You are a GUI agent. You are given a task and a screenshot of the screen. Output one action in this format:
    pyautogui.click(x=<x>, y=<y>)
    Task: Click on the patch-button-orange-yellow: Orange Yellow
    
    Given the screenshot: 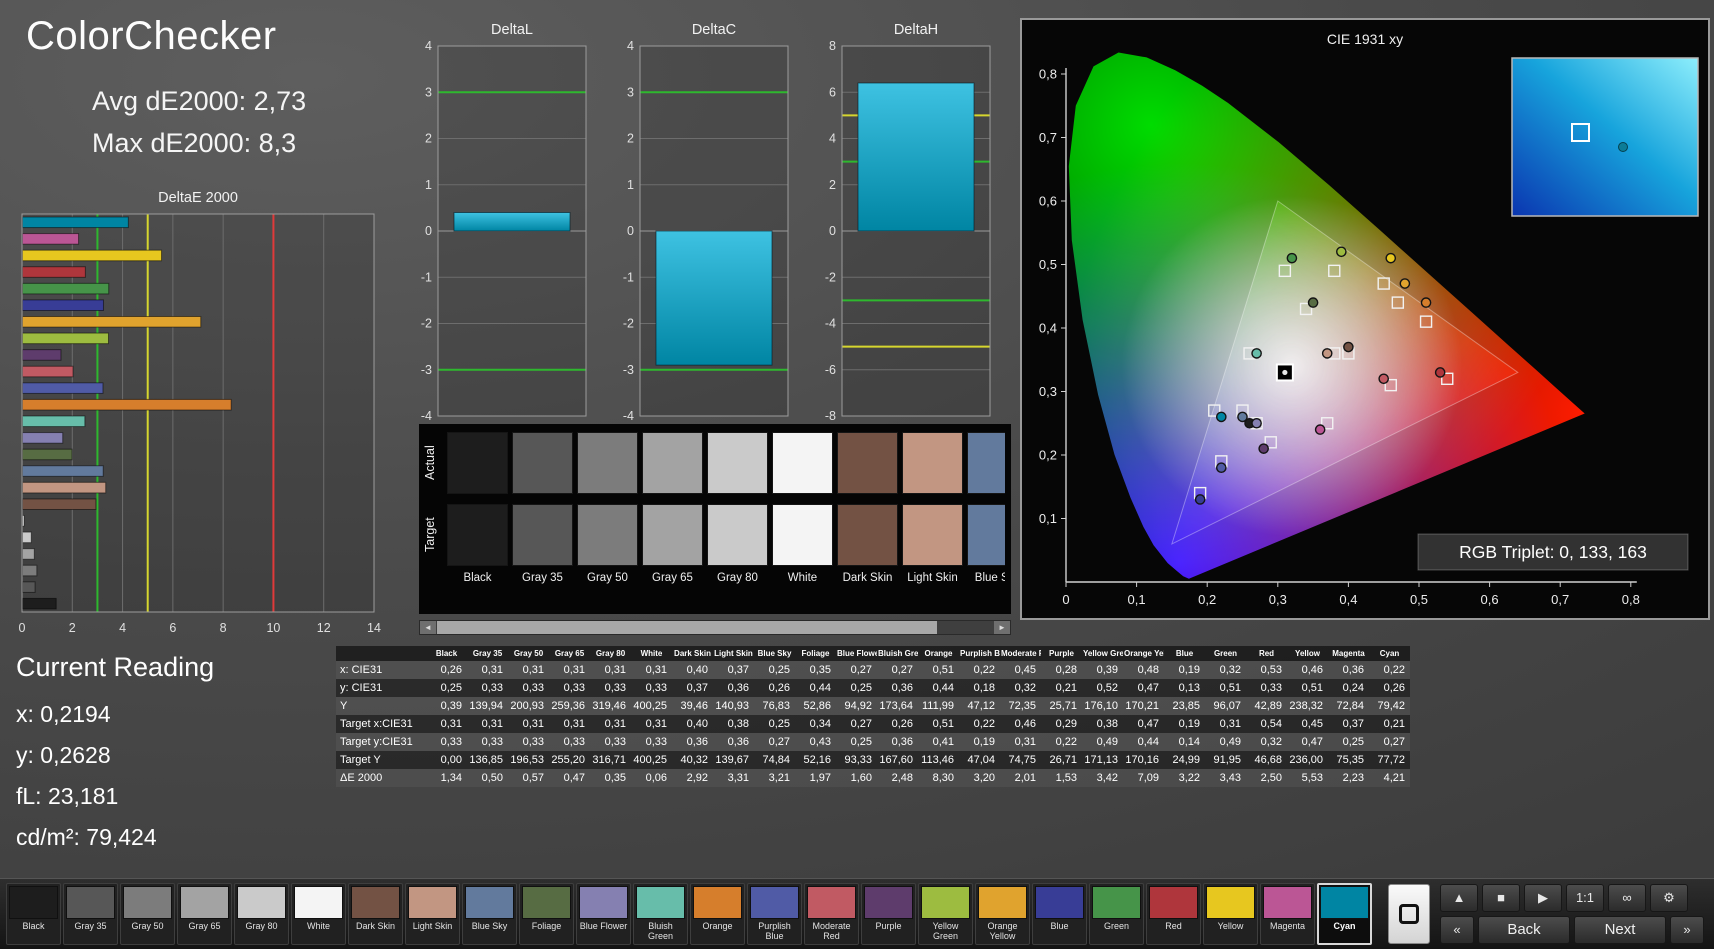 What is the action you would take?
    pyautogui.click(x=1002, y=914)
    